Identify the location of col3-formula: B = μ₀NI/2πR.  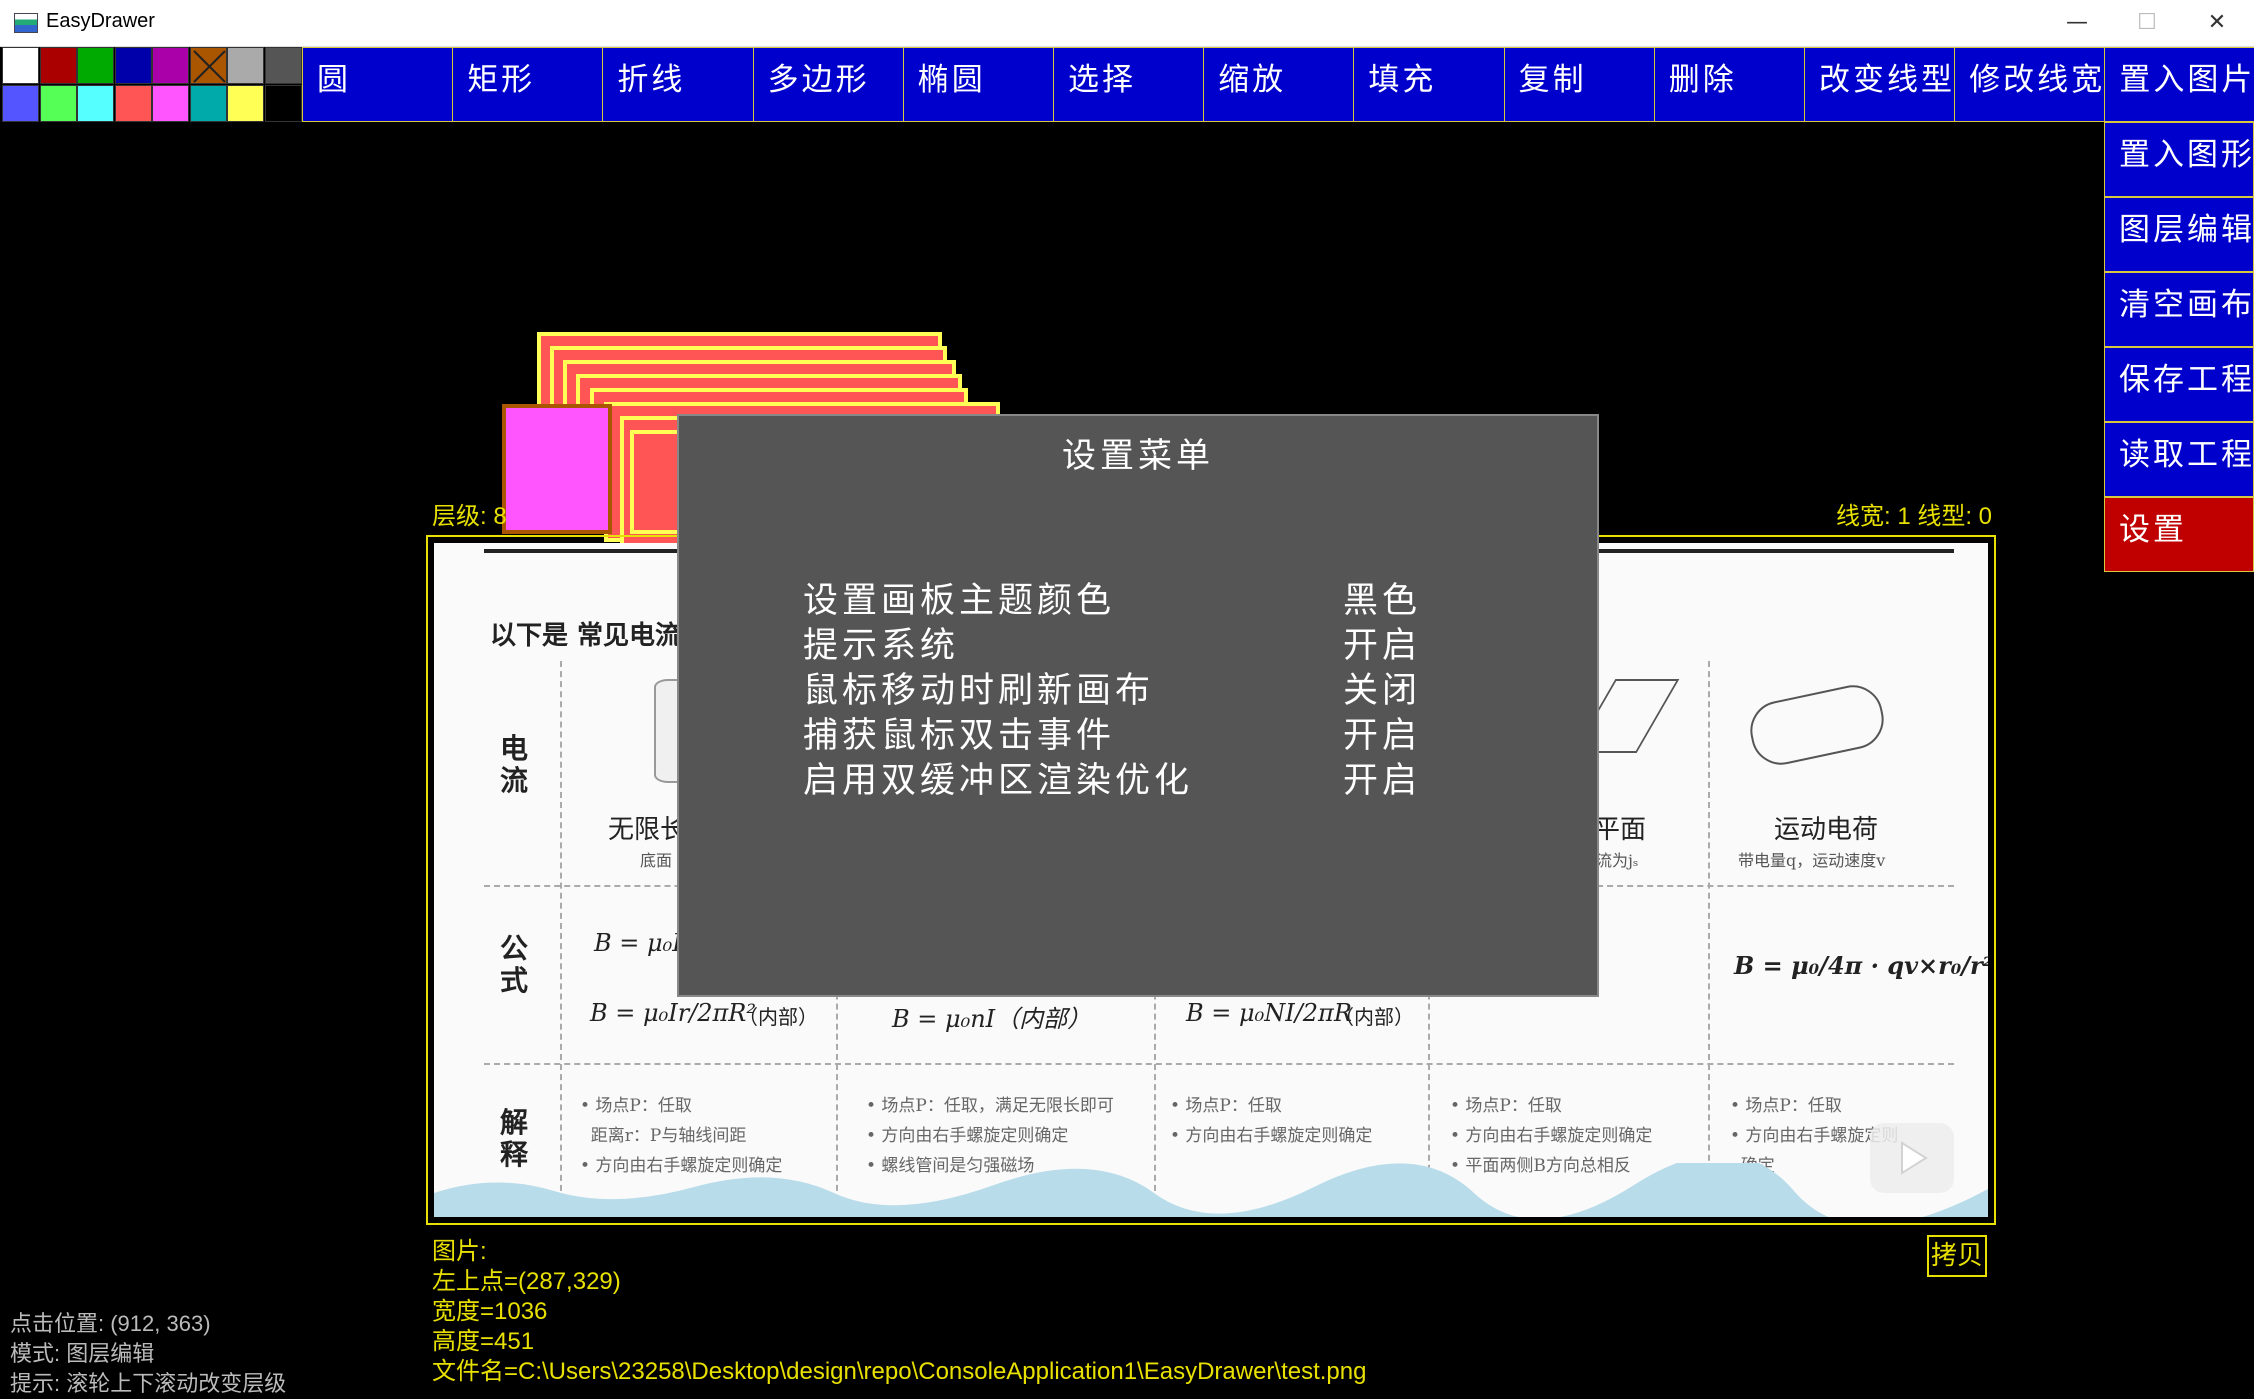
(1269, 1013).